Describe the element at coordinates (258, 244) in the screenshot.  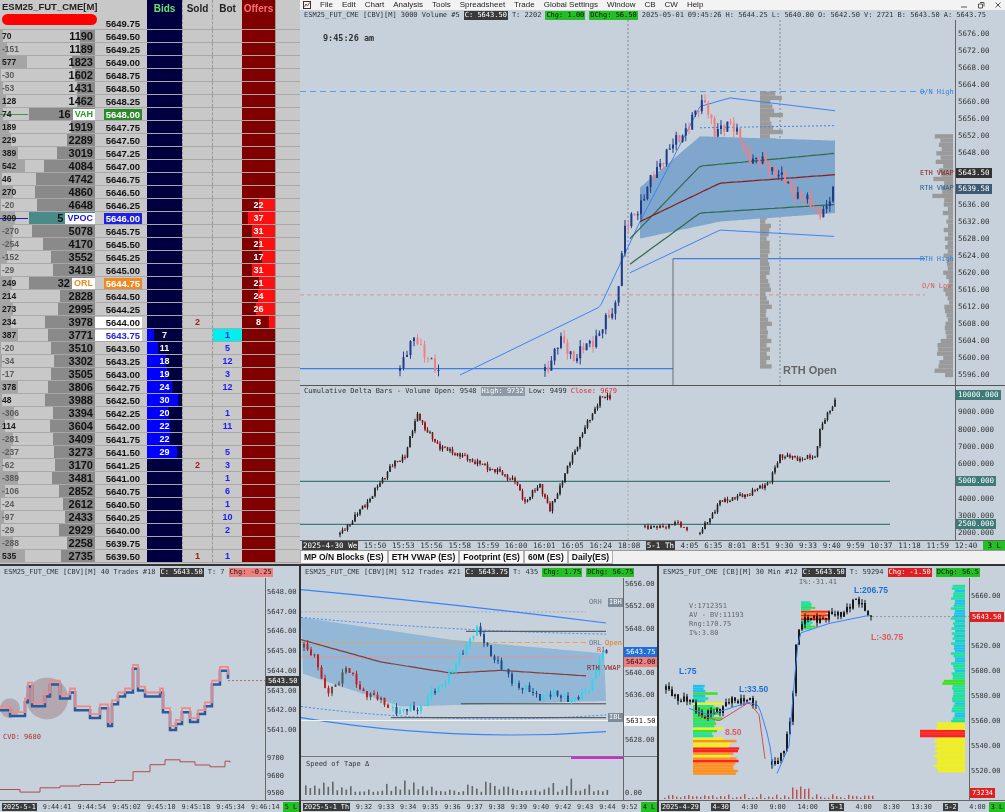
I see `offer-size: 21` at that location.